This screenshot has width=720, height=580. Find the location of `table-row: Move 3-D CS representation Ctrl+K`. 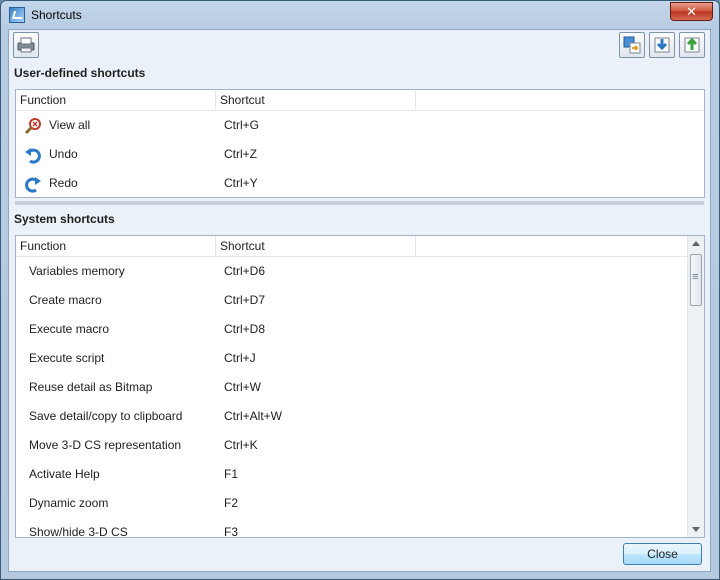

table-row: Move 3-D CS representation Ctrl+K is located at coordinates (360, 445).